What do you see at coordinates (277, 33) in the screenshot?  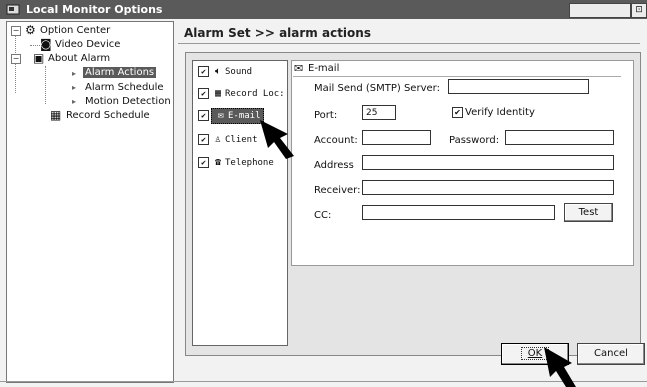 I see `breadcrumb: Alarm Set >> alarm actions` at bounding box center [277, 33].